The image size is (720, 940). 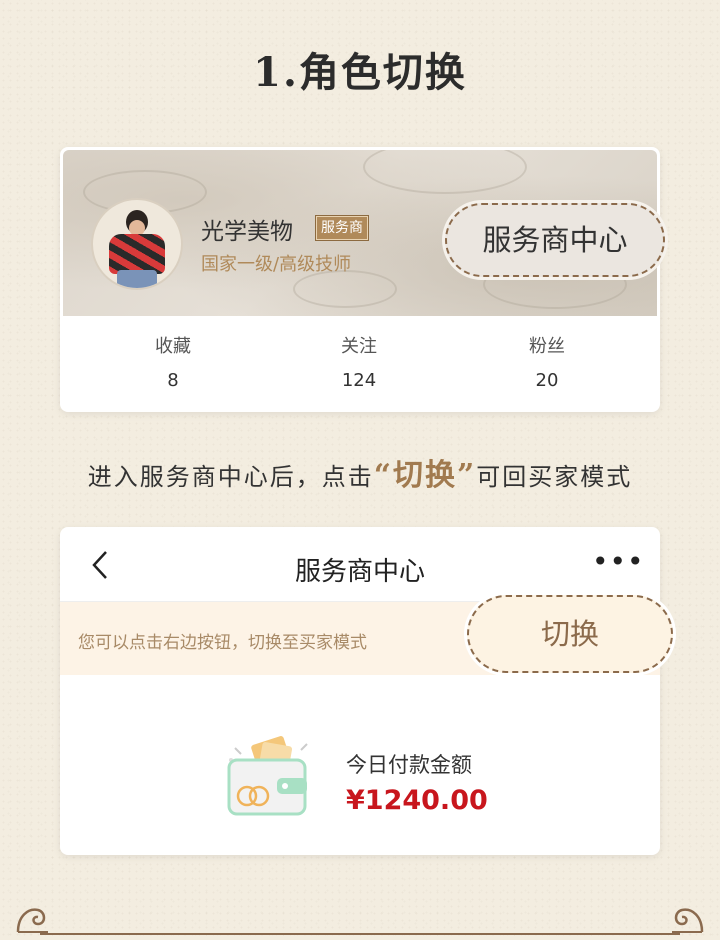 I want to click on role-badge: 服务商, so click(x=342, y=228).